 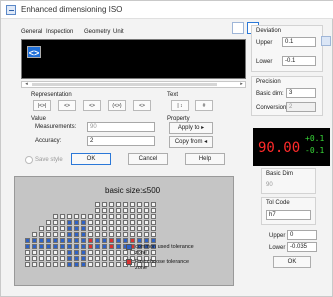 I want to click on rep-button-2: <>, so click(x=67, y=105).